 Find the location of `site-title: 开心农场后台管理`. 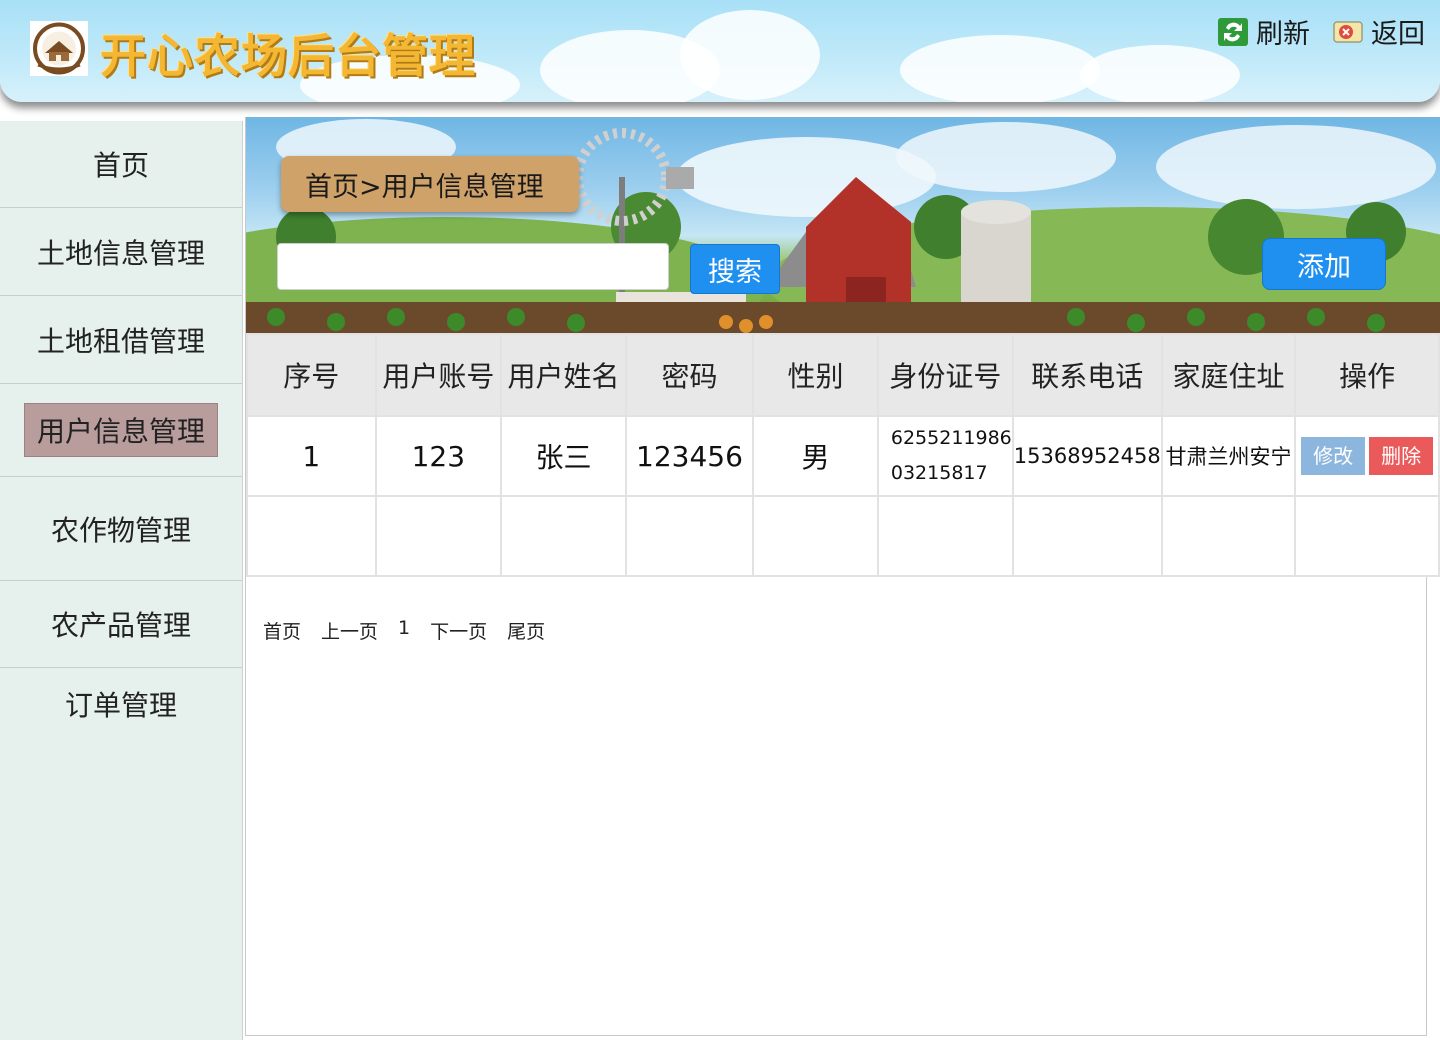

site-title: 开心农场后台管理 is located at coordinates (288, 56).